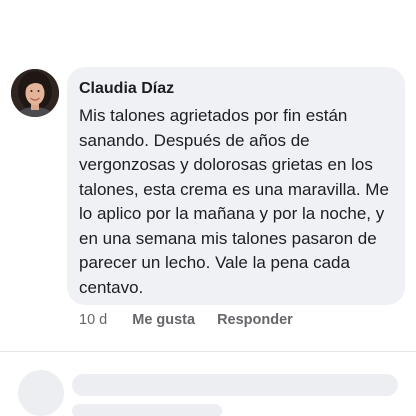 The width and height of the screenshot is (416, 416). I want to click on comment-author: Claudia Díaz, so click(236, 89).